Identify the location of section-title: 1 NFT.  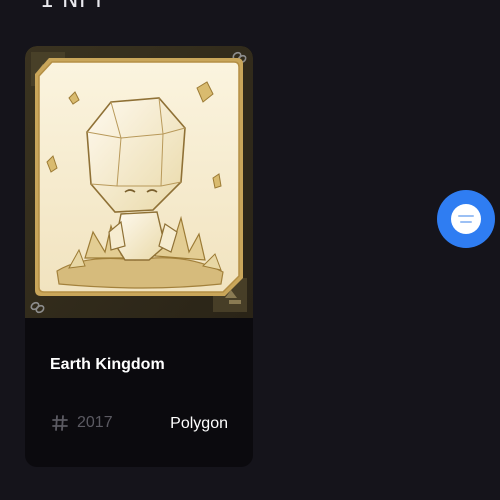
(73, 6).